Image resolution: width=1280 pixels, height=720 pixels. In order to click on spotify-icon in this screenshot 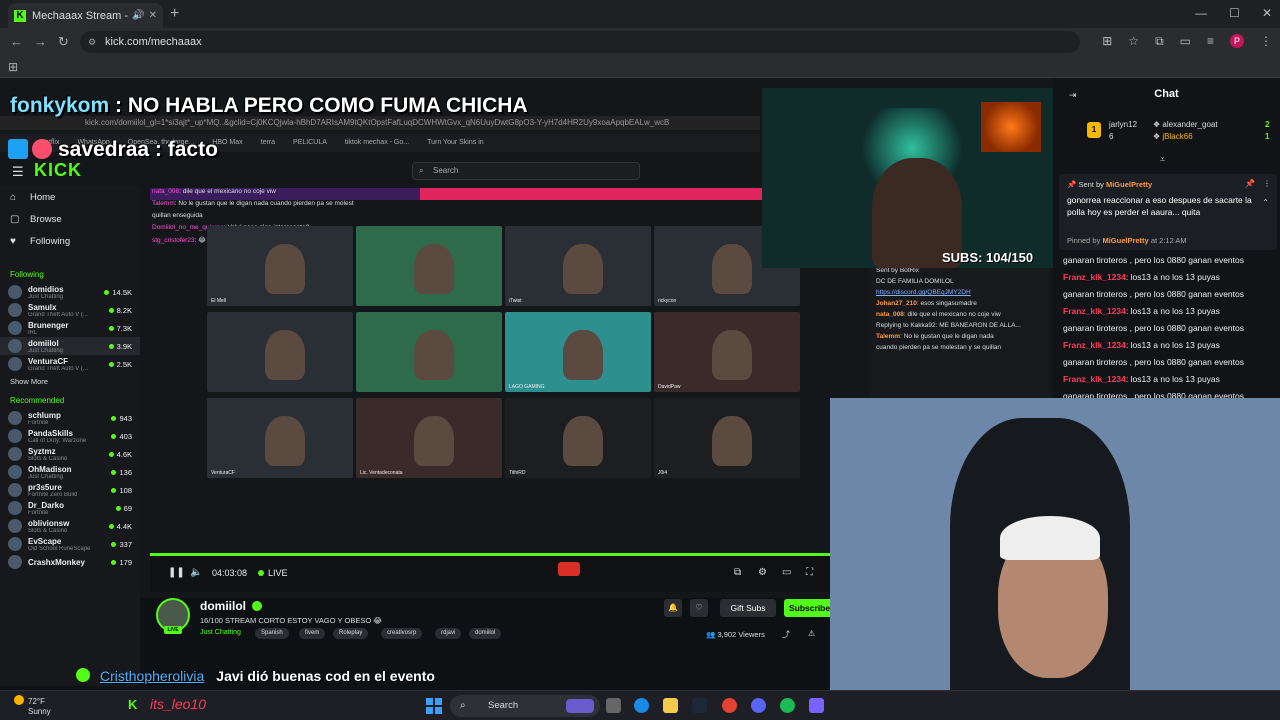, I will do `click(787, 705)`.